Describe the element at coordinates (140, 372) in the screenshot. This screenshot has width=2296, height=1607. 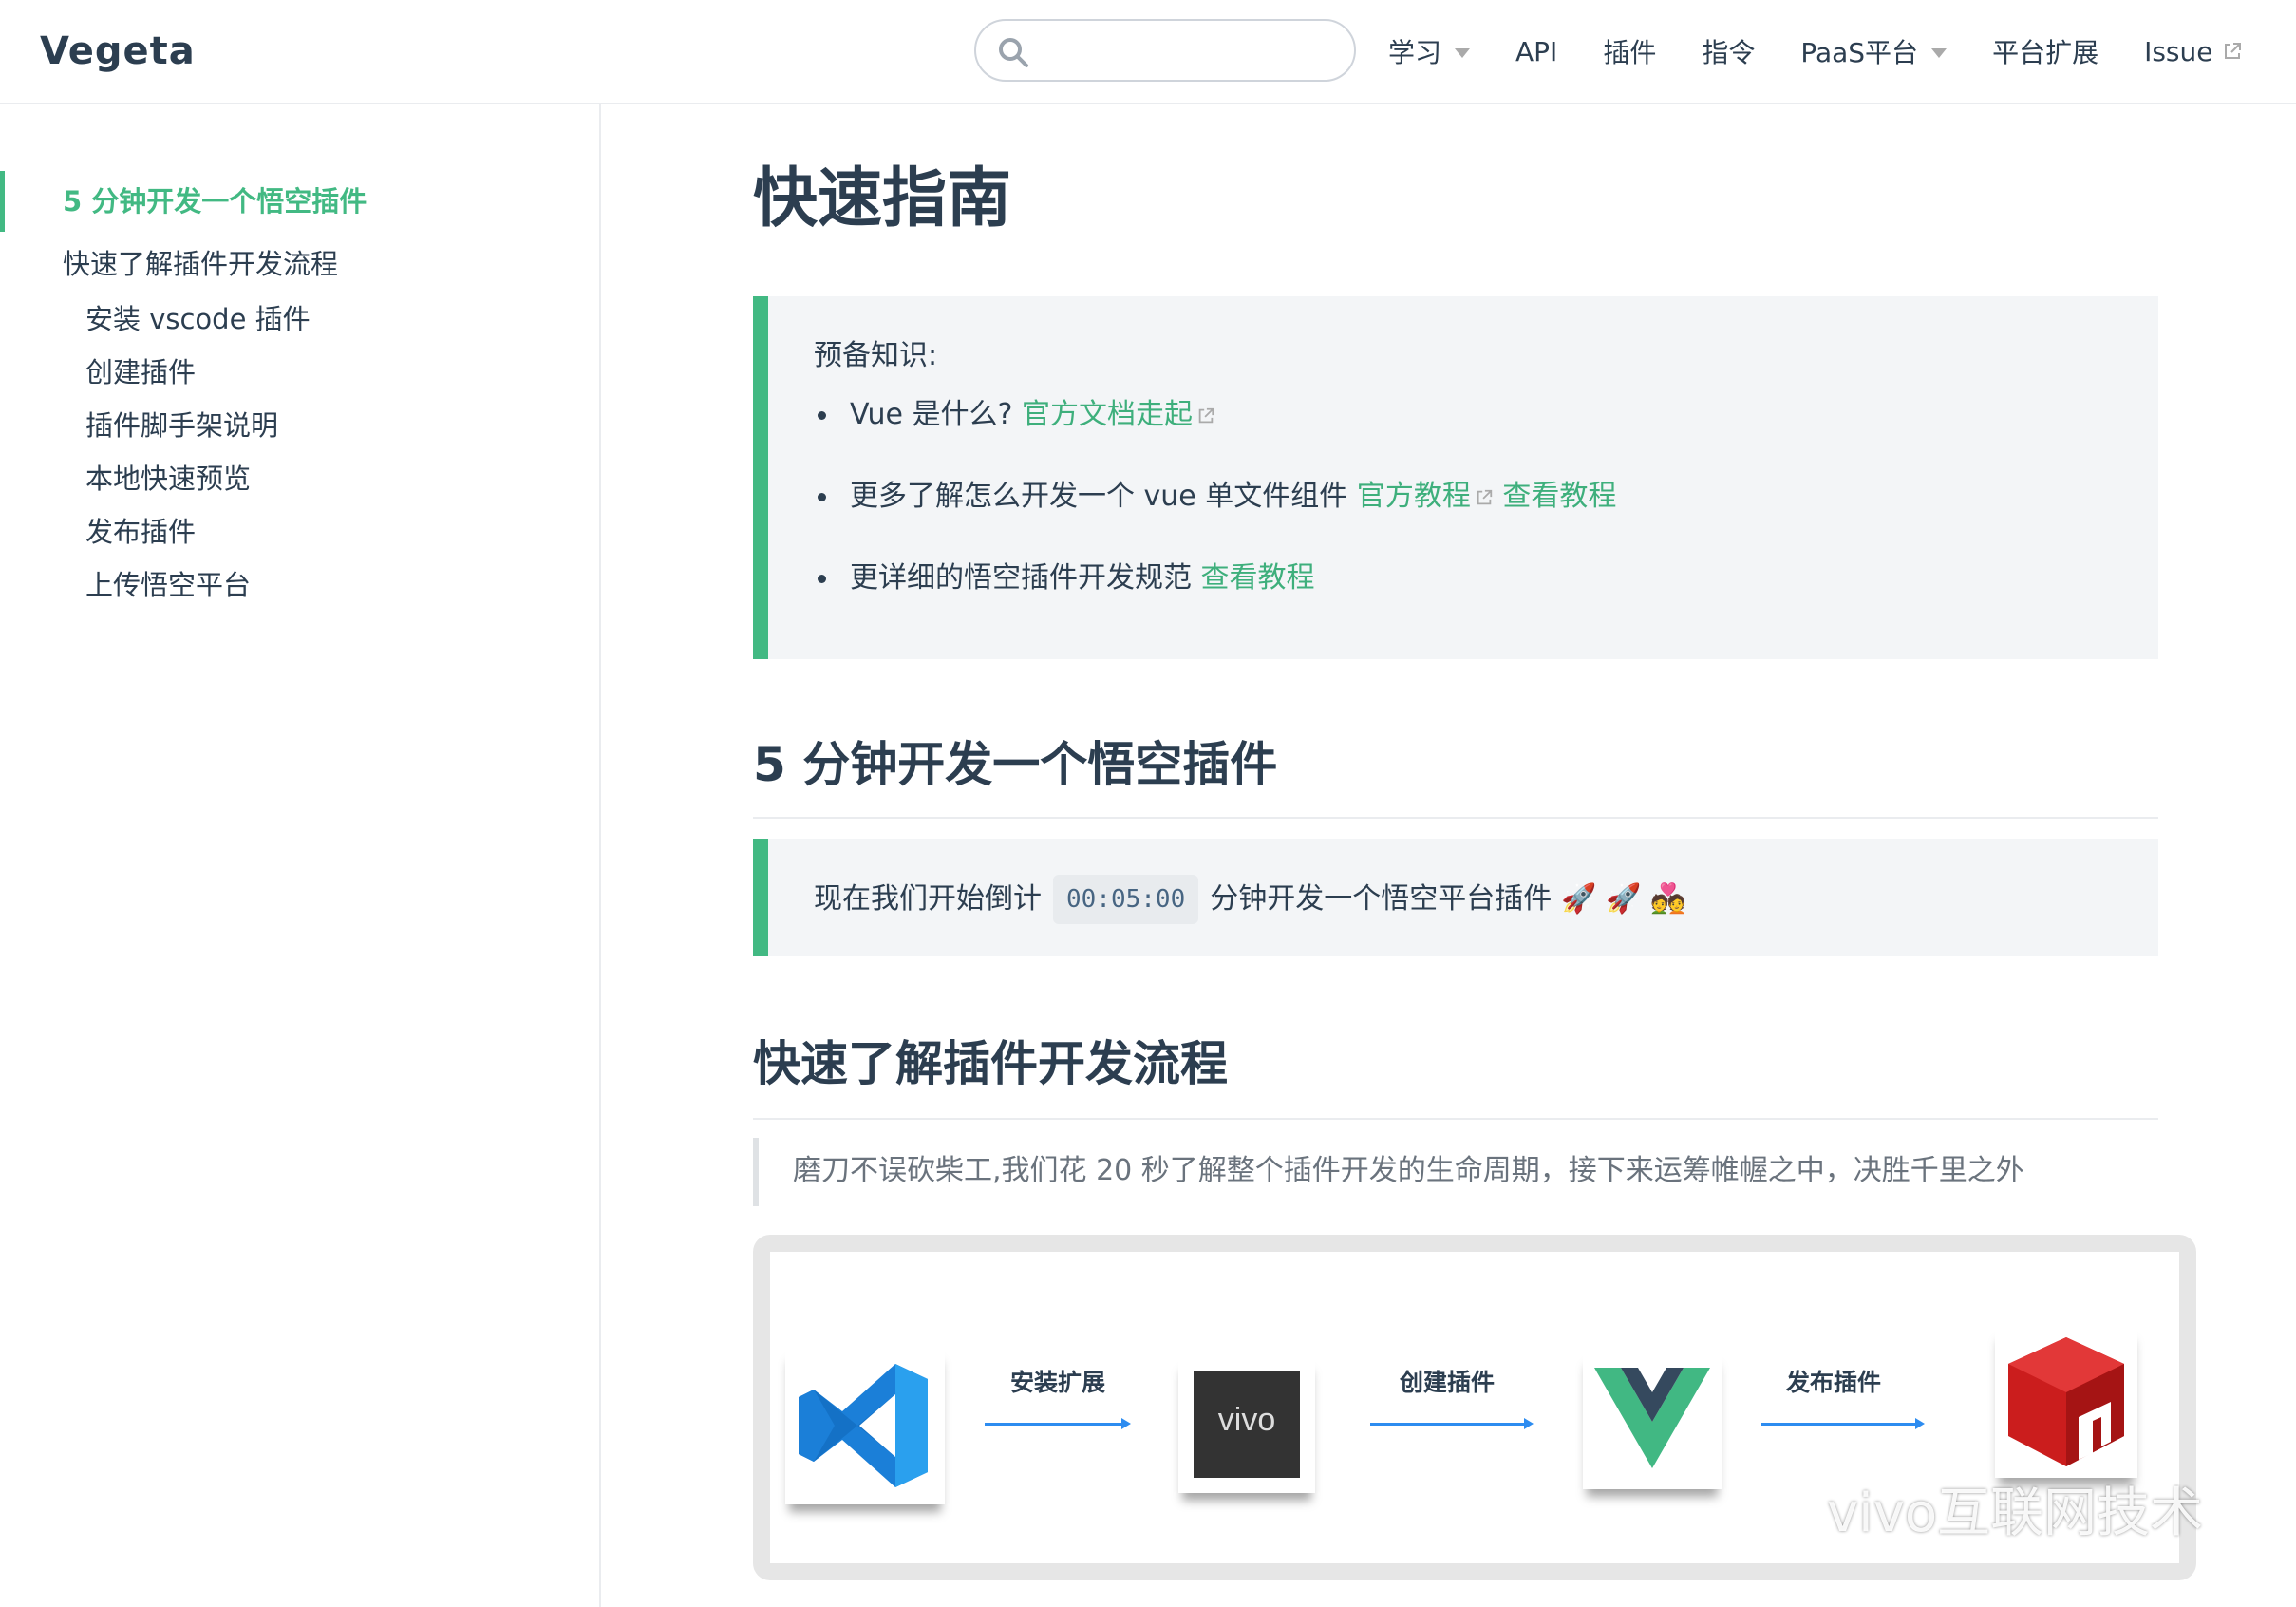
I see `sidebar-item-create-plugin: 创建插件` at that location.